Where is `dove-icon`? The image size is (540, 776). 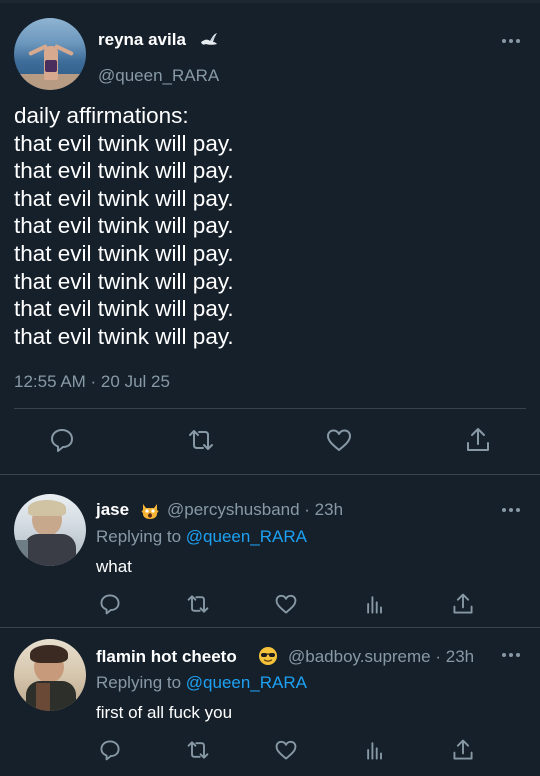
dove-icon is located at coordinates (209, 39).